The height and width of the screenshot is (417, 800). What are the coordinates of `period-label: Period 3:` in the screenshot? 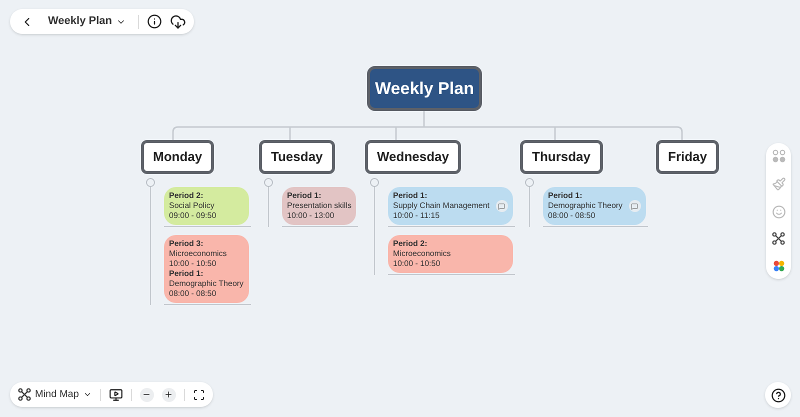 It's located at (186, 244).